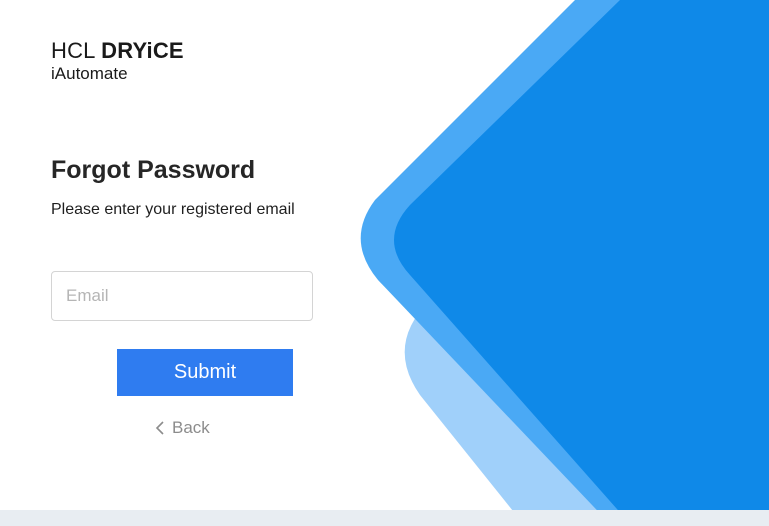 This screenshot has height=526, width=769. I want to click on brand-wordmark: HCL DRYiCE, so click(117, 51).